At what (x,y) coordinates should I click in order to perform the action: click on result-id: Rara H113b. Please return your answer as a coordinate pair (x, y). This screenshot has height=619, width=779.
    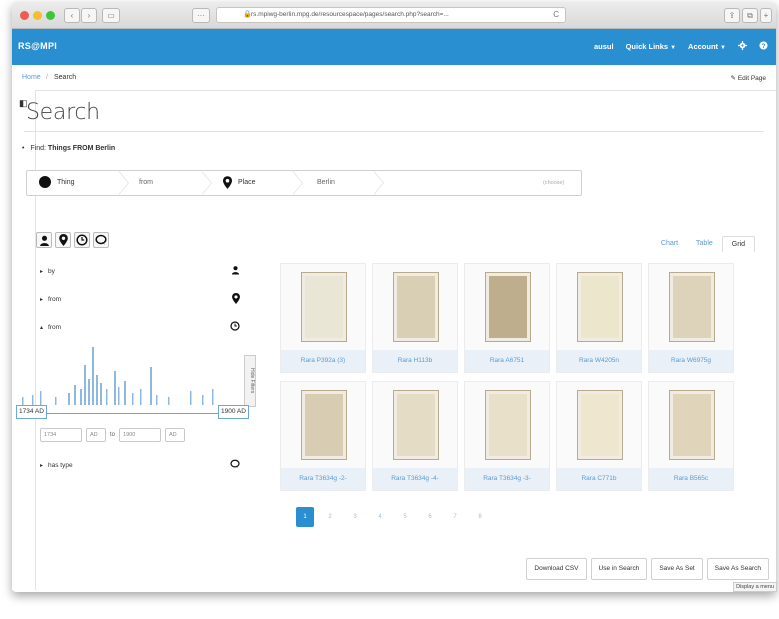
    Looking at the image, I should click on (415, 361).